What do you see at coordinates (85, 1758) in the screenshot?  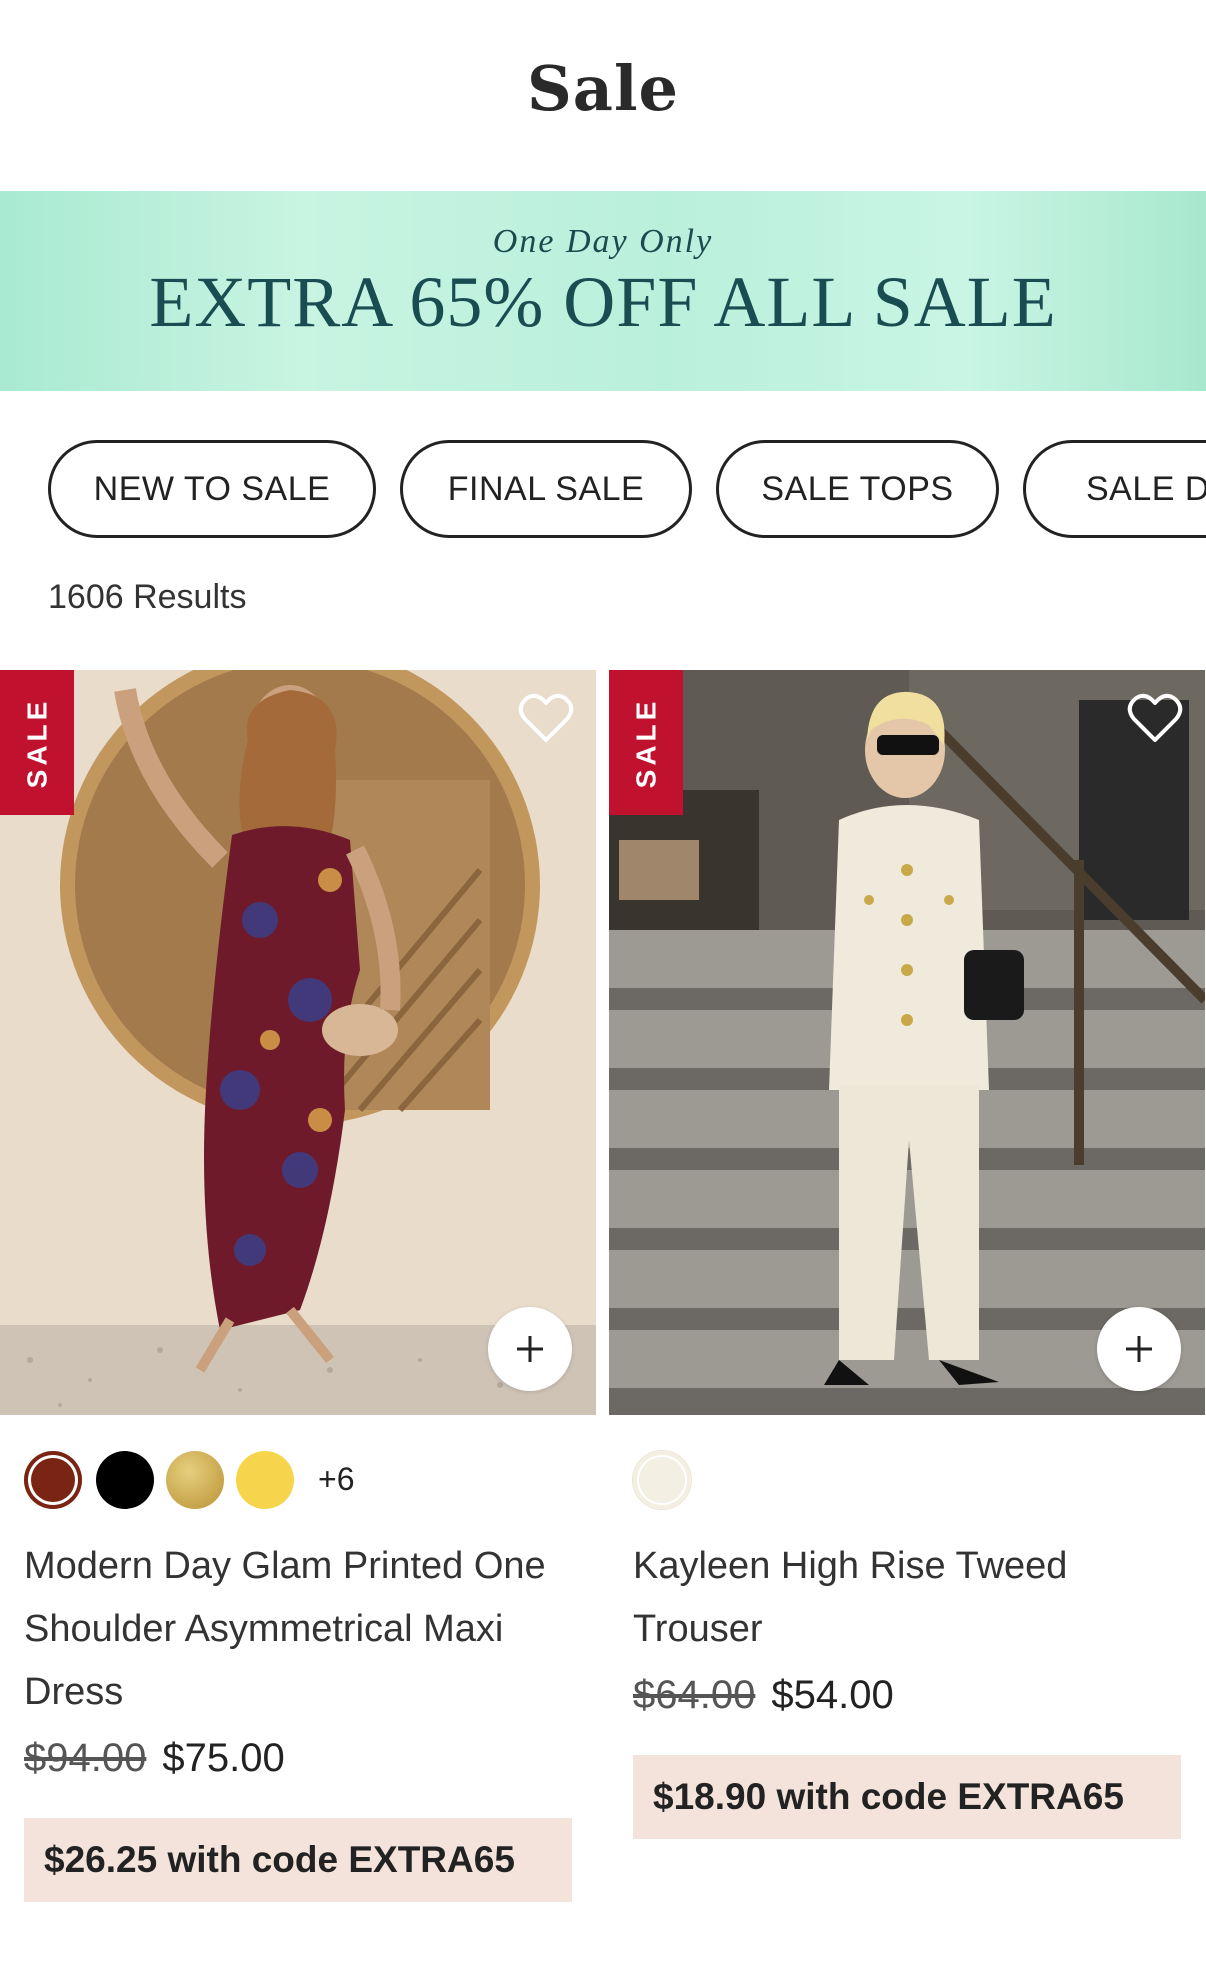 I see `original-price: $94.00` at bounding box center [85, 1758].